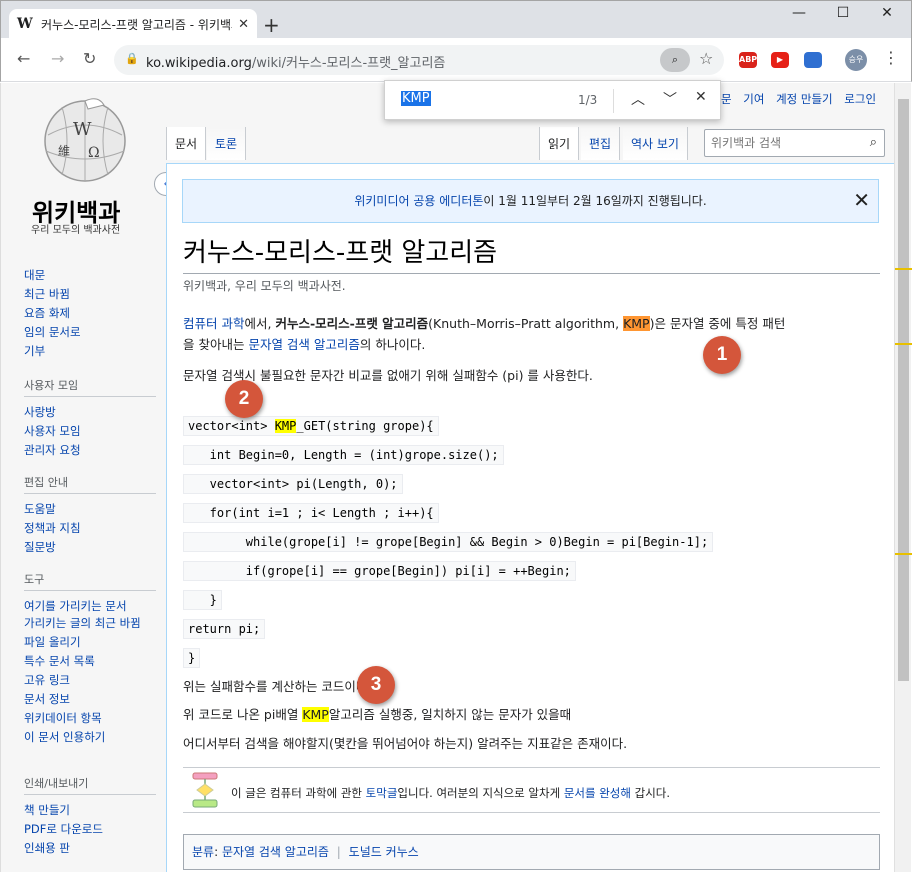  I want to click on menu-dots-icon: ⋮, so click(891, 57).